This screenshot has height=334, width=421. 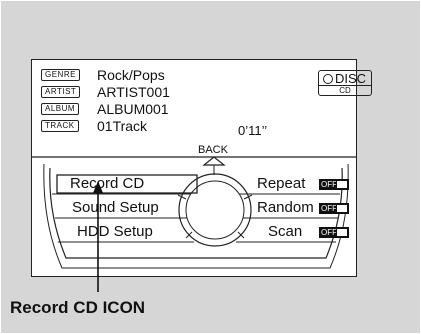 What do you see at coordinates (281, 184) in the screenshot?
I see `repeat-button: Repeat` at bounding box center [281, 184].